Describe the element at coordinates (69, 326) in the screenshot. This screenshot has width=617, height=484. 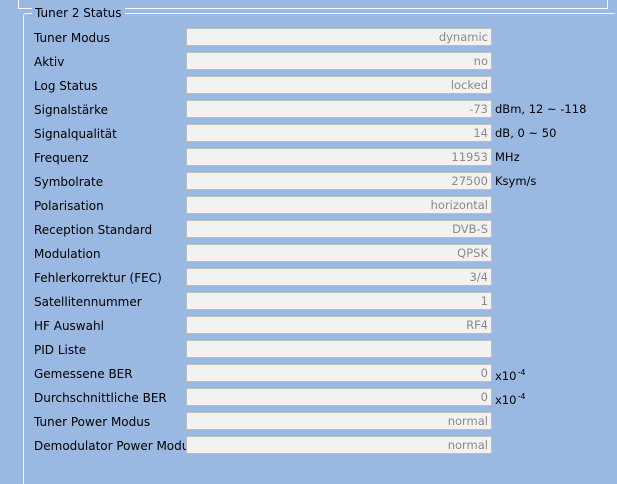
I see `row-label: HF Auswahl` at that location.